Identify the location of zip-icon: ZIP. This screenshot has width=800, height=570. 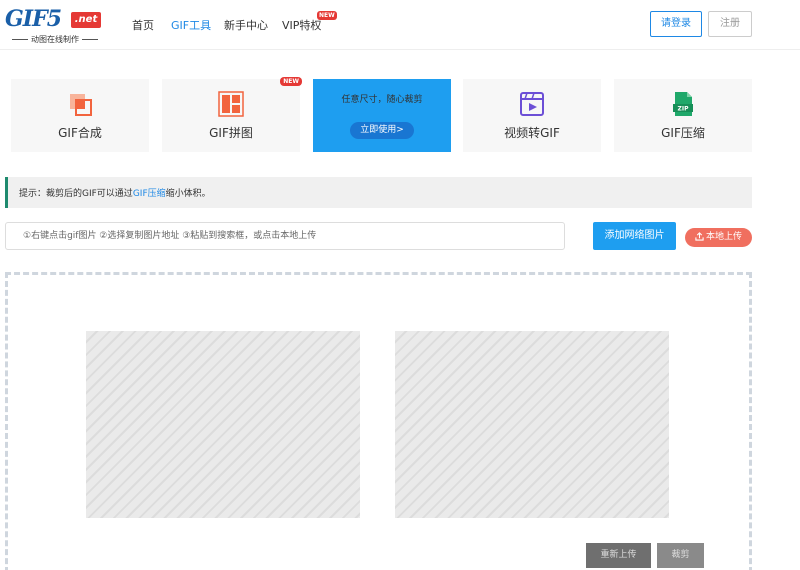
(683, 104).